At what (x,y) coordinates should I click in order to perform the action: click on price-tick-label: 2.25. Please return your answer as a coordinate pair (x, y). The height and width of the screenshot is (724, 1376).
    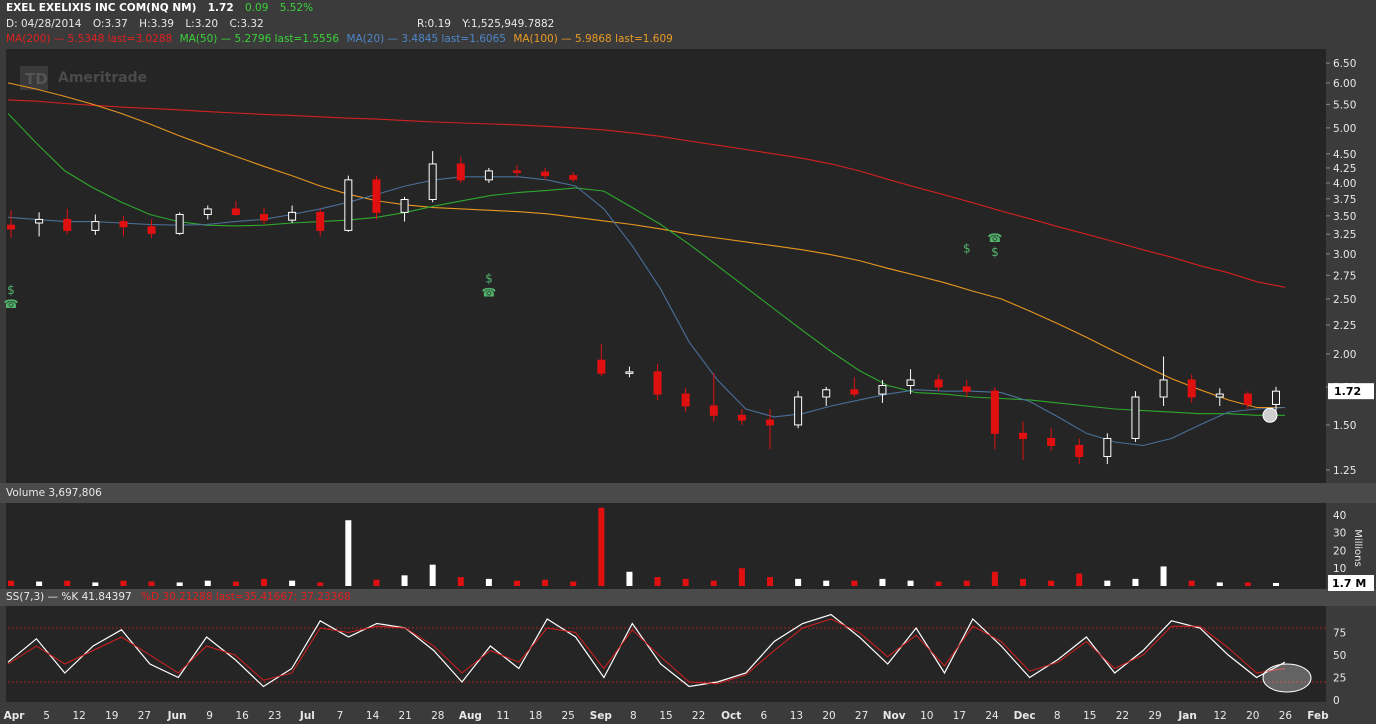
    Looking at the image, I should click on (1344, 326).